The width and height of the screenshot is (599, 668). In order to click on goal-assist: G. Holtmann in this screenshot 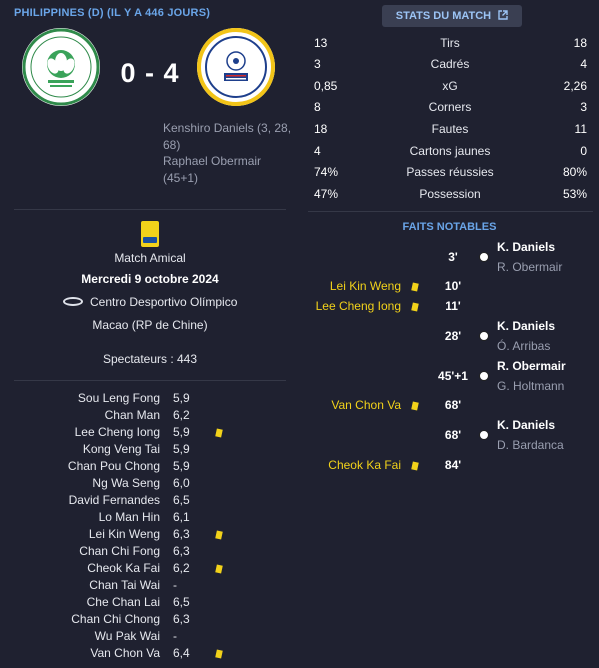, I will do `click(531, 386)`.